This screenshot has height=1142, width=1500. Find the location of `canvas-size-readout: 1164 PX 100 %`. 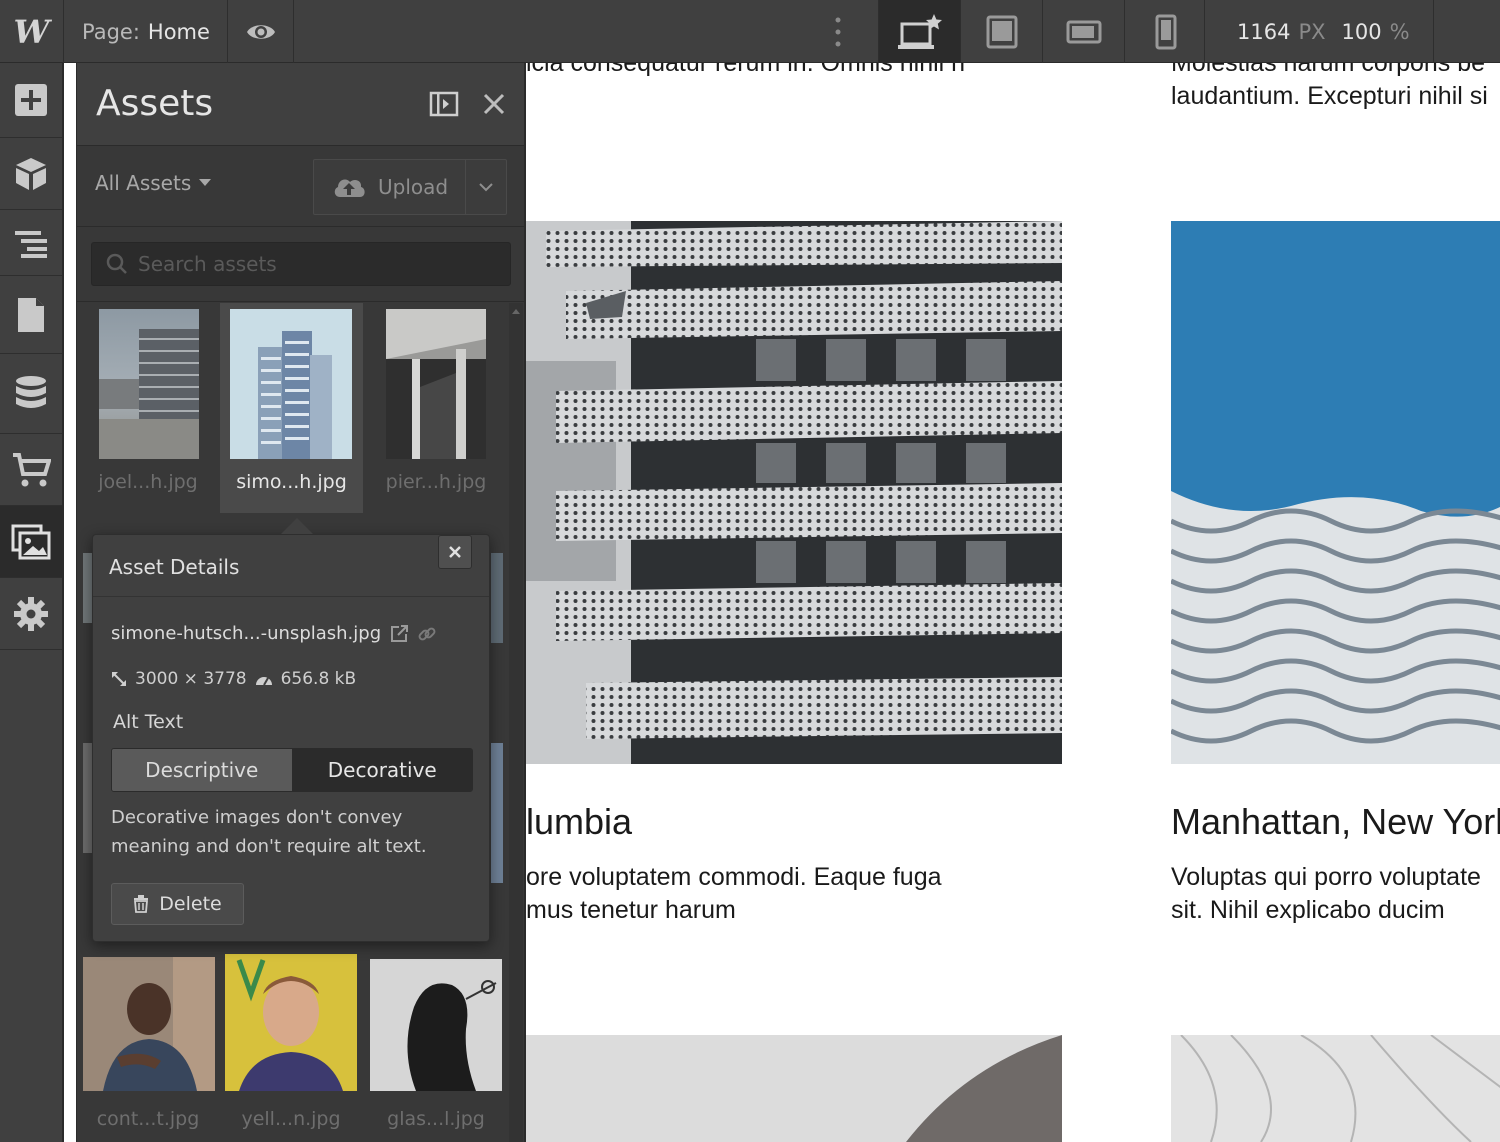

canvas-size-readout: 1164 PX 100 % is located at coordinates (1319, 31).